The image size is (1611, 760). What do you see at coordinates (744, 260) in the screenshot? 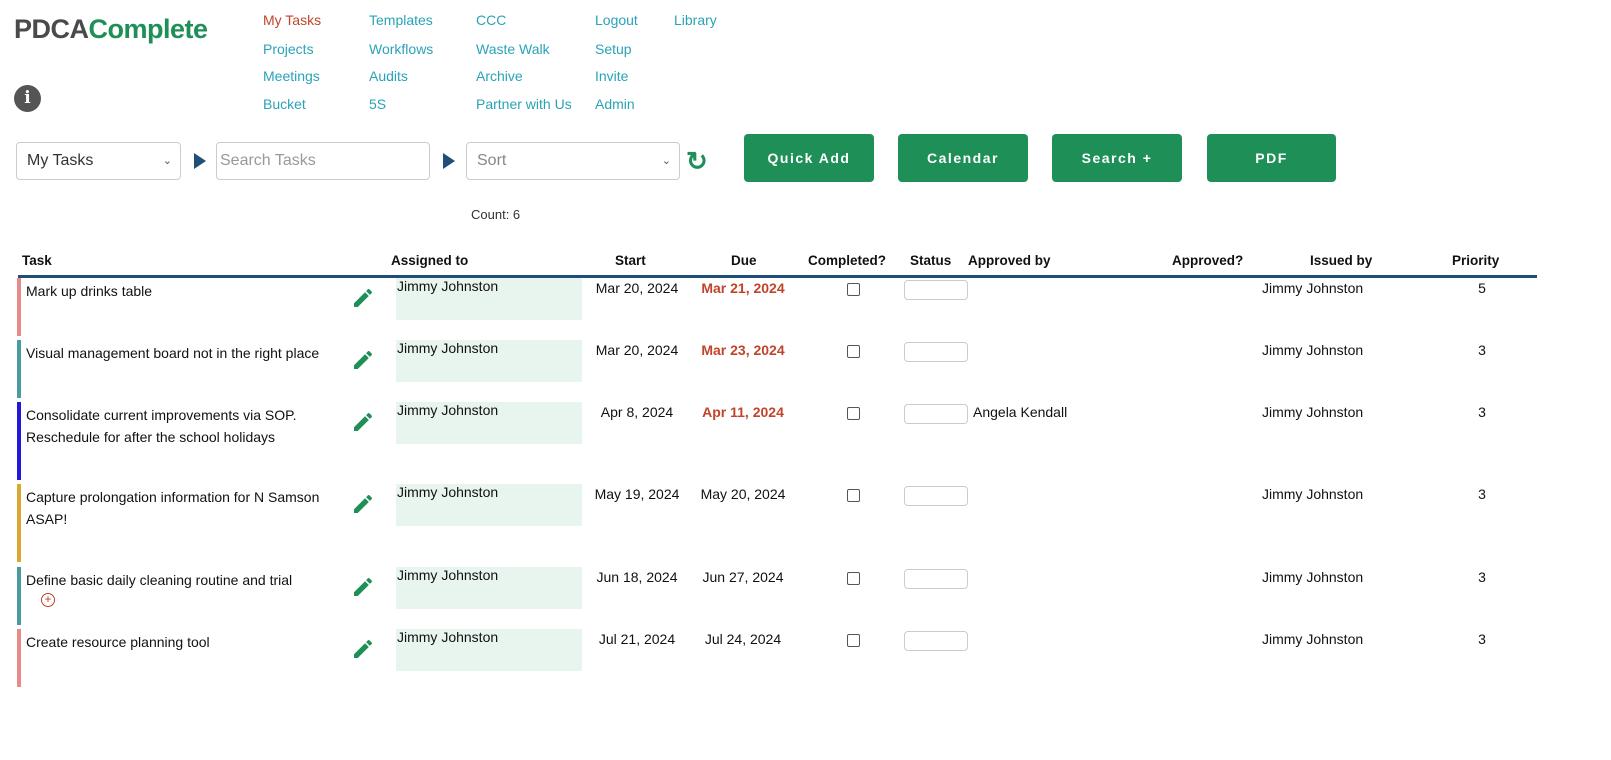
I see `column-header-due: Due` at bounding box center [744, 260].